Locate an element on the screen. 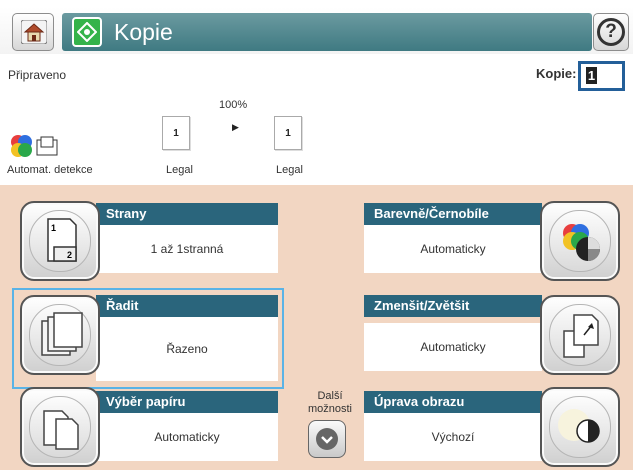 The width and height of the screenshot is (633, 470). help-icon: ? is located at coordinates (611, 32).